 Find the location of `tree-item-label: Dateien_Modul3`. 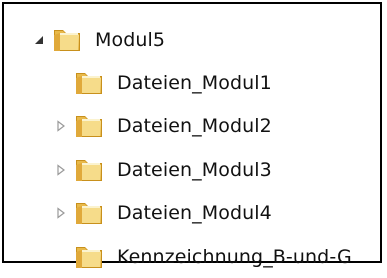

tree-item-label: Dateien_Modul3 is located at coordinates (194, 169).